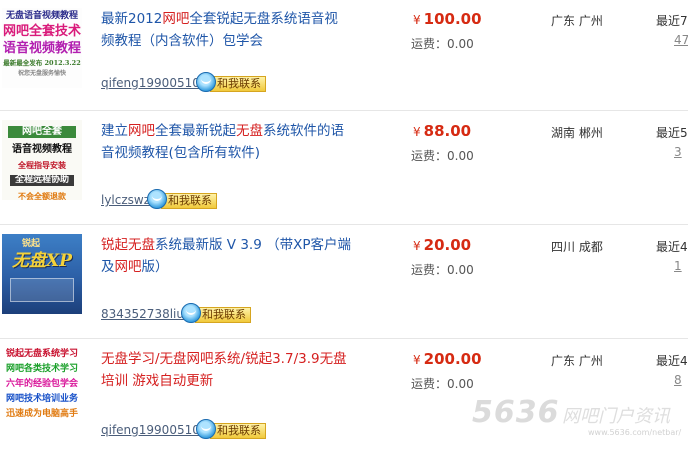 The width and height of the screenshot is (688, 449). I want to click on seller-location: 四川 成都, so click(577, 247).